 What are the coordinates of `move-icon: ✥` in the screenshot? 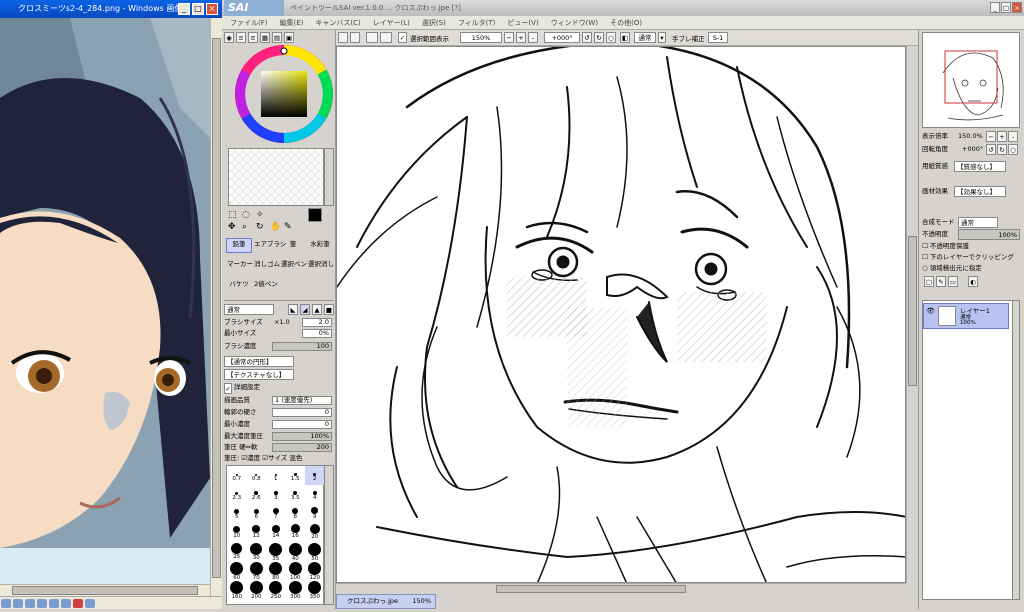 It's located at (232, 227).